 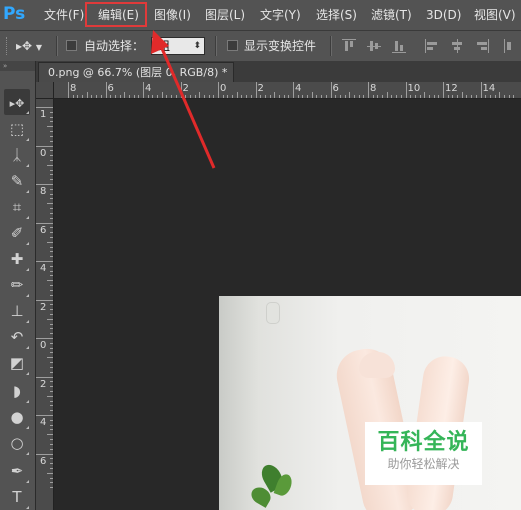 I want to click on crop-tool: ⌗, so click(x=17, y=207).